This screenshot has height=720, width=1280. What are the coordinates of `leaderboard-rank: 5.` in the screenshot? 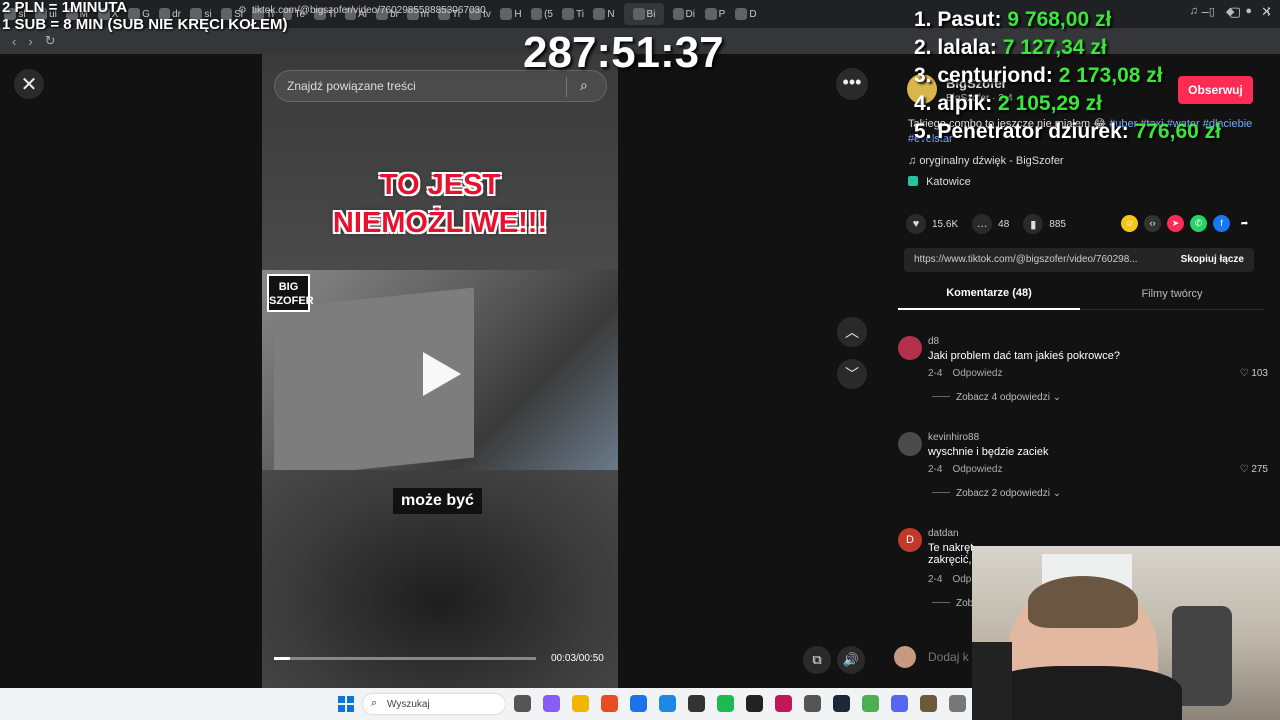 It's located at (926, 131).